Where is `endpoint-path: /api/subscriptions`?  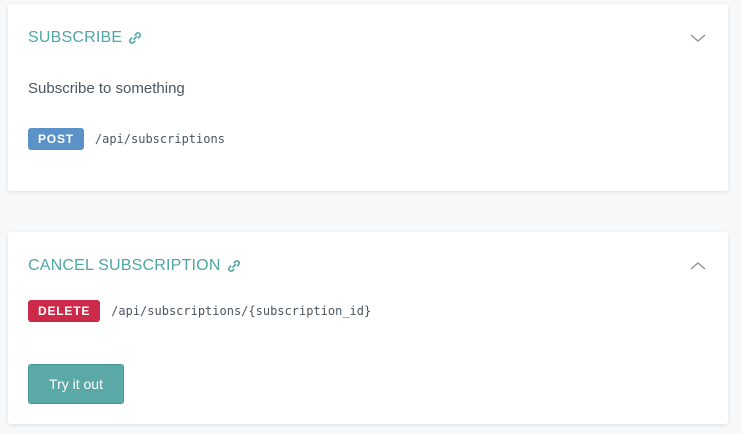 endpoint-path: /api/subscriptions is located at coordinates (159, 139).